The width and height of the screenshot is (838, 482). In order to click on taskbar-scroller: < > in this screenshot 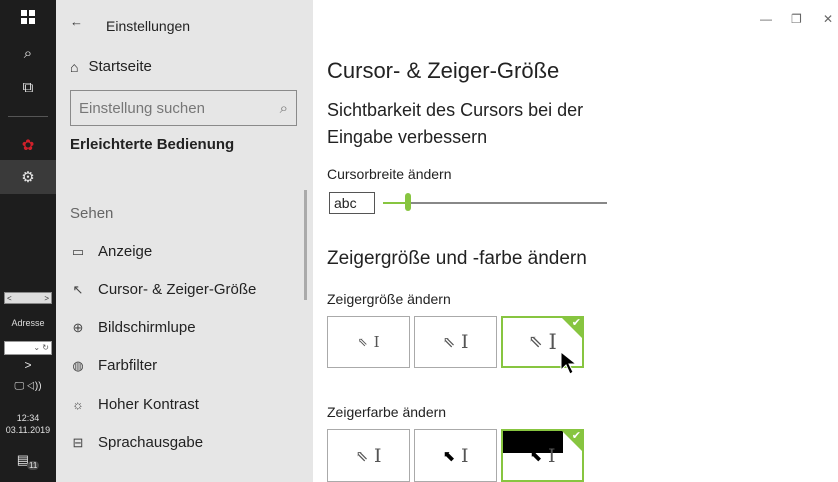, I will do `click(28, 298)`.